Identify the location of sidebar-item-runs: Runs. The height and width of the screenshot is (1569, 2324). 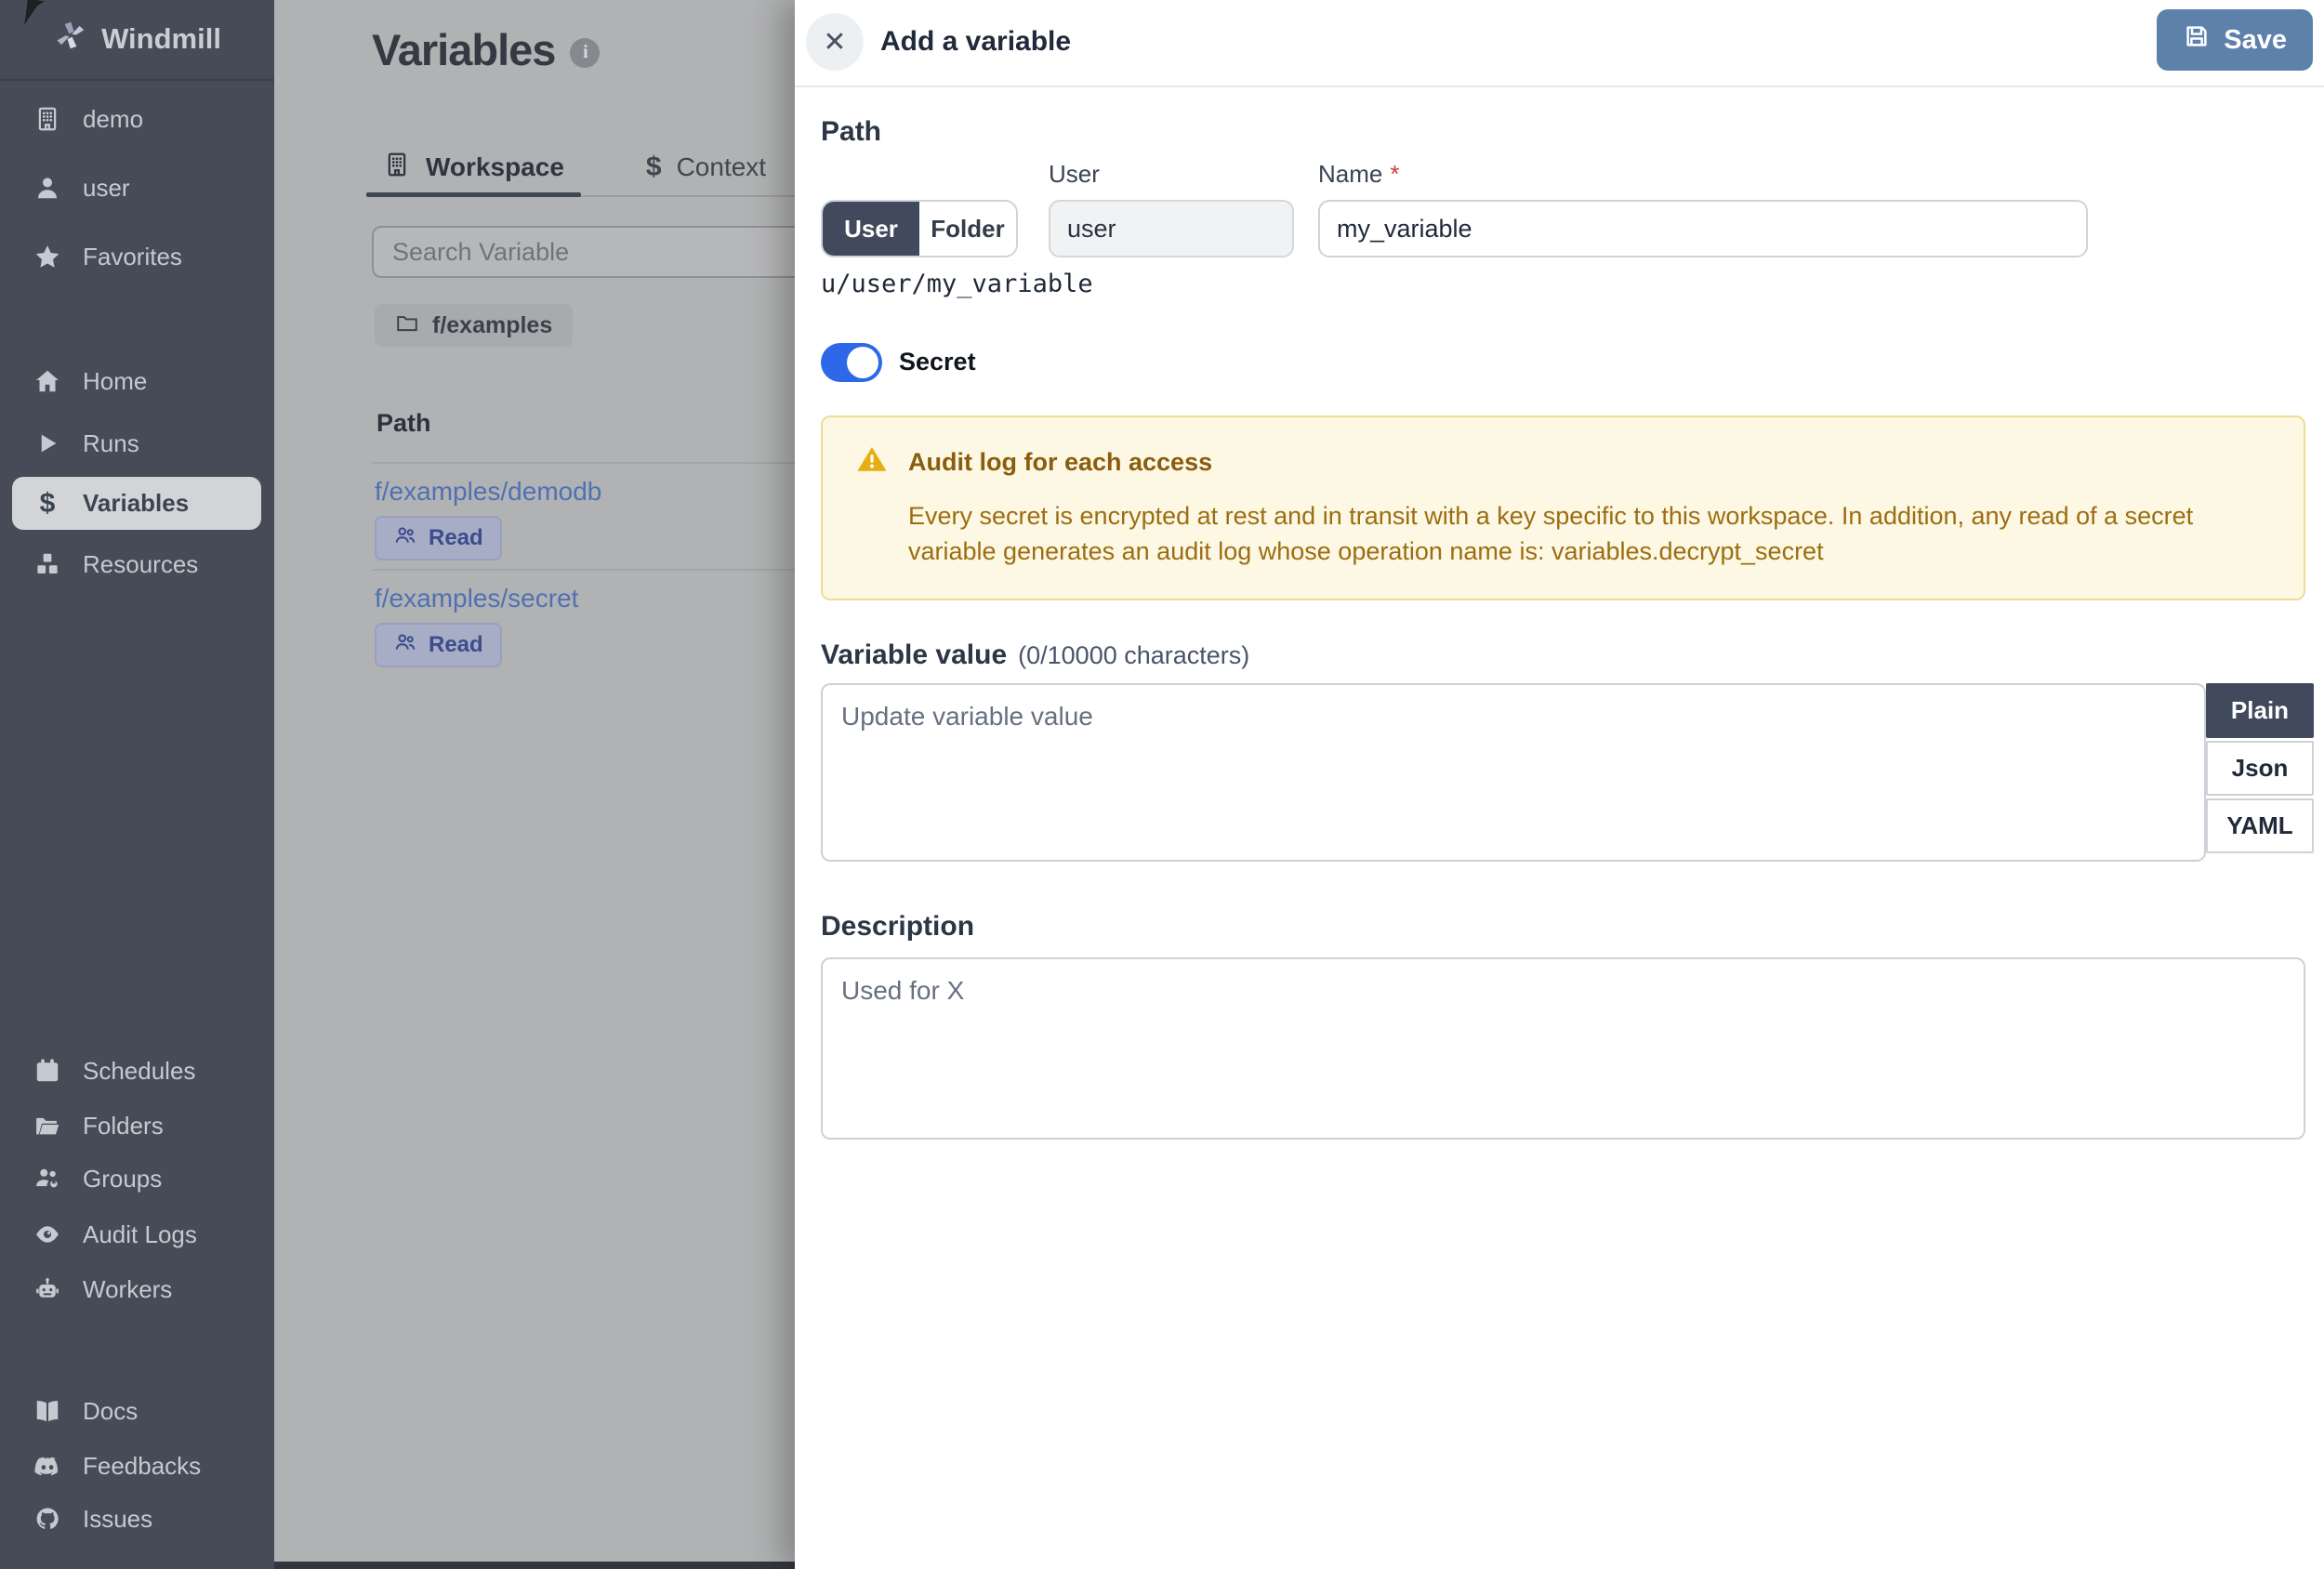
(137, 443).